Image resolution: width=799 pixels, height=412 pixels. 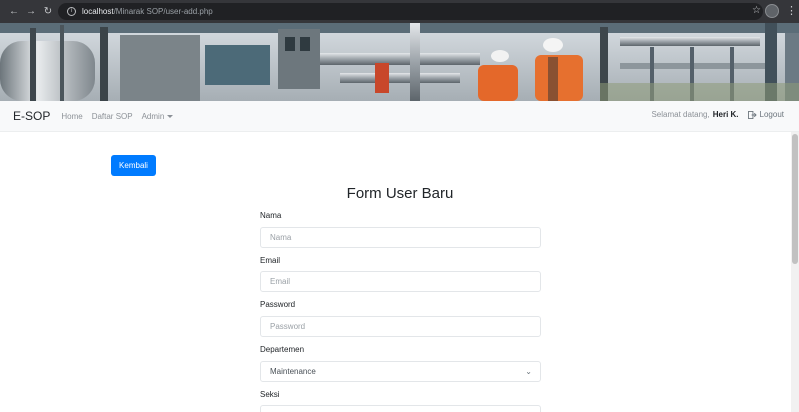 What do you see at coordinates (31, 116) in the screenshot?
I see `brand-logo: E-SOP` at bounding box center [31, 116].